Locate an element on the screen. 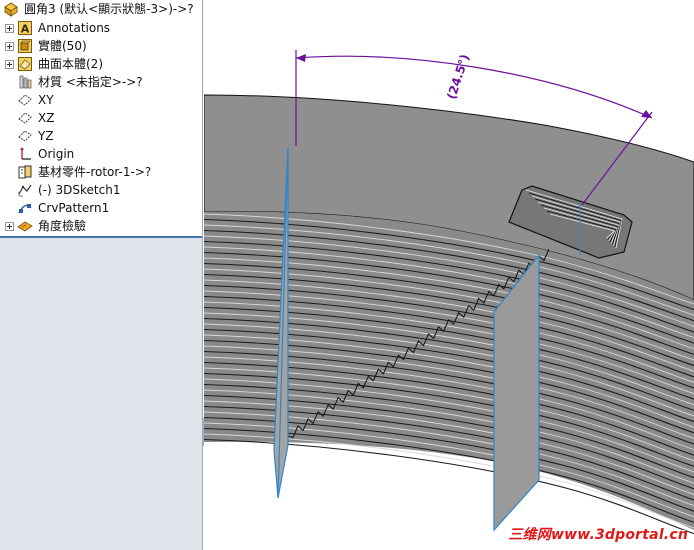 The width and height of the screenshot is (694, 550). tree-panel-divider is located at coordinates (101, 237).